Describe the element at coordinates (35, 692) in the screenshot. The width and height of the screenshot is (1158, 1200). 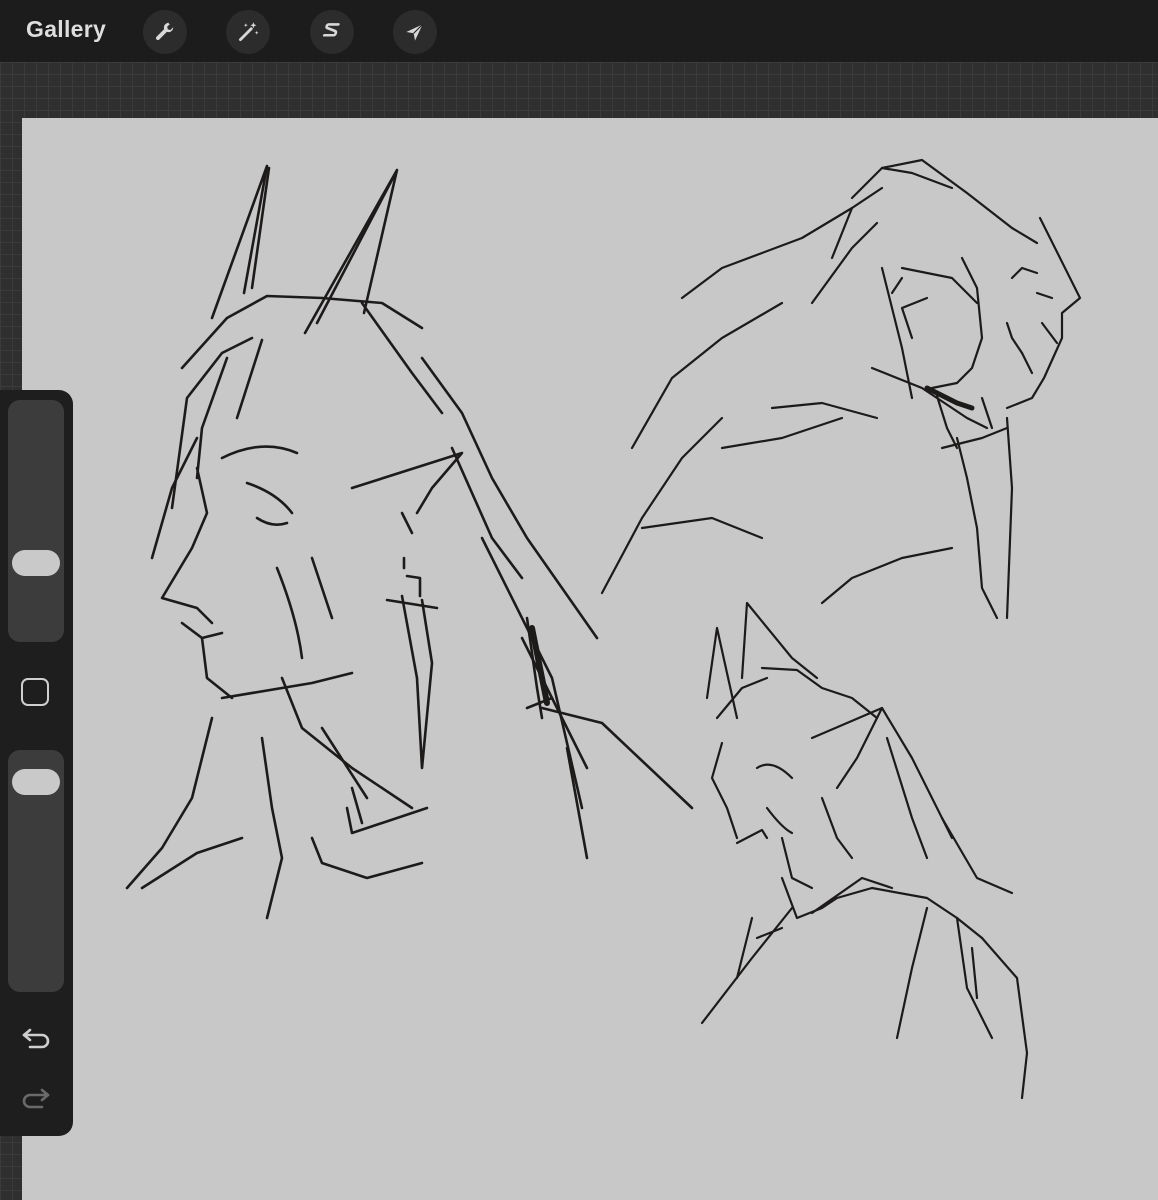
I see `modify-button` at that location.